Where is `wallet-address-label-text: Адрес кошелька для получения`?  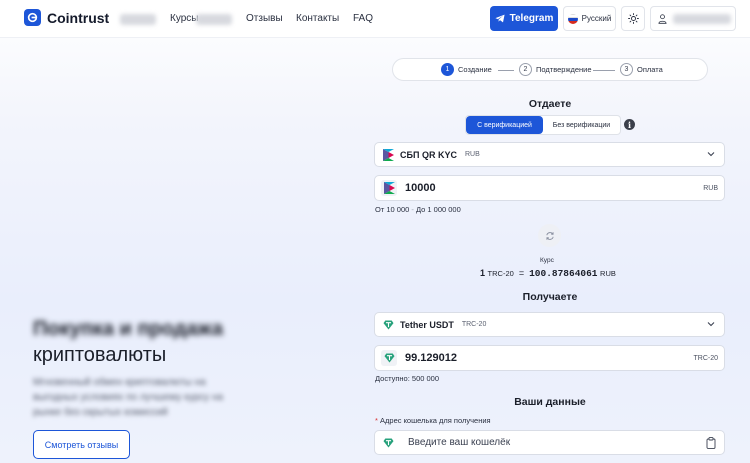
wallet-address-label-text: Адрес кошелька для получения is located at coordinates (435, 420).